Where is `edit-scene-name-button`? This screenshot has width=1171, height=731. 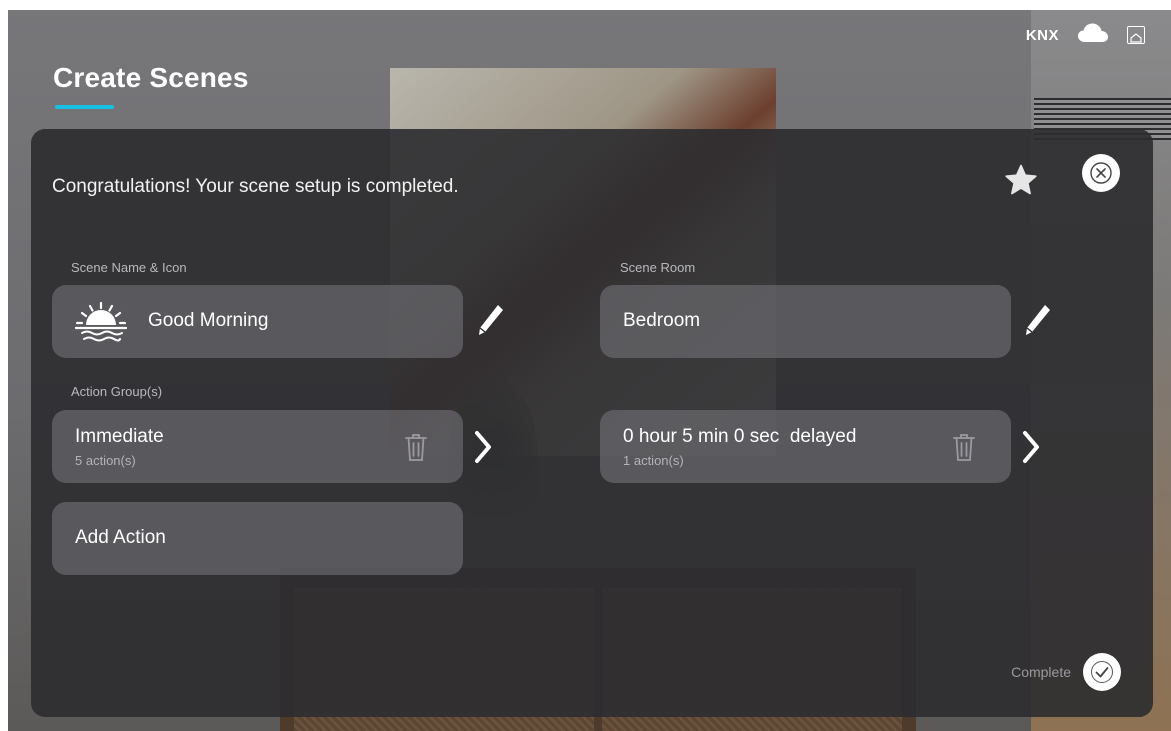 edit-scene-name-button is located at coordinates (491, 320).